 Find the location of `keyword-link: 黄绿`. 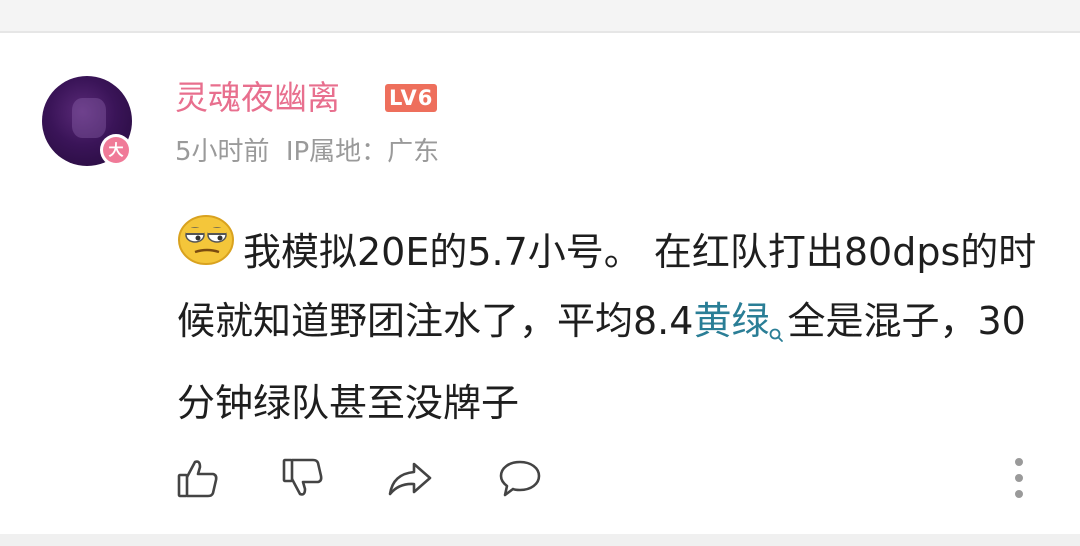

keyword-link: 黄绿 is located at coordinates (731, 321).